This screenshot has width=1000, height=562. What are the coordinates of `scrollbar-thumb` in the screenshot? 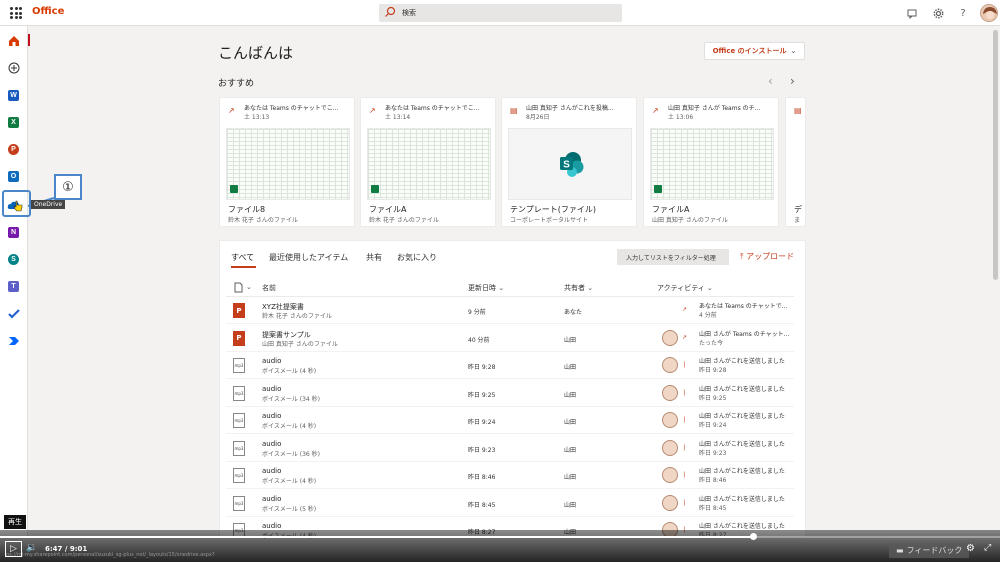 It's located at (995, 155).